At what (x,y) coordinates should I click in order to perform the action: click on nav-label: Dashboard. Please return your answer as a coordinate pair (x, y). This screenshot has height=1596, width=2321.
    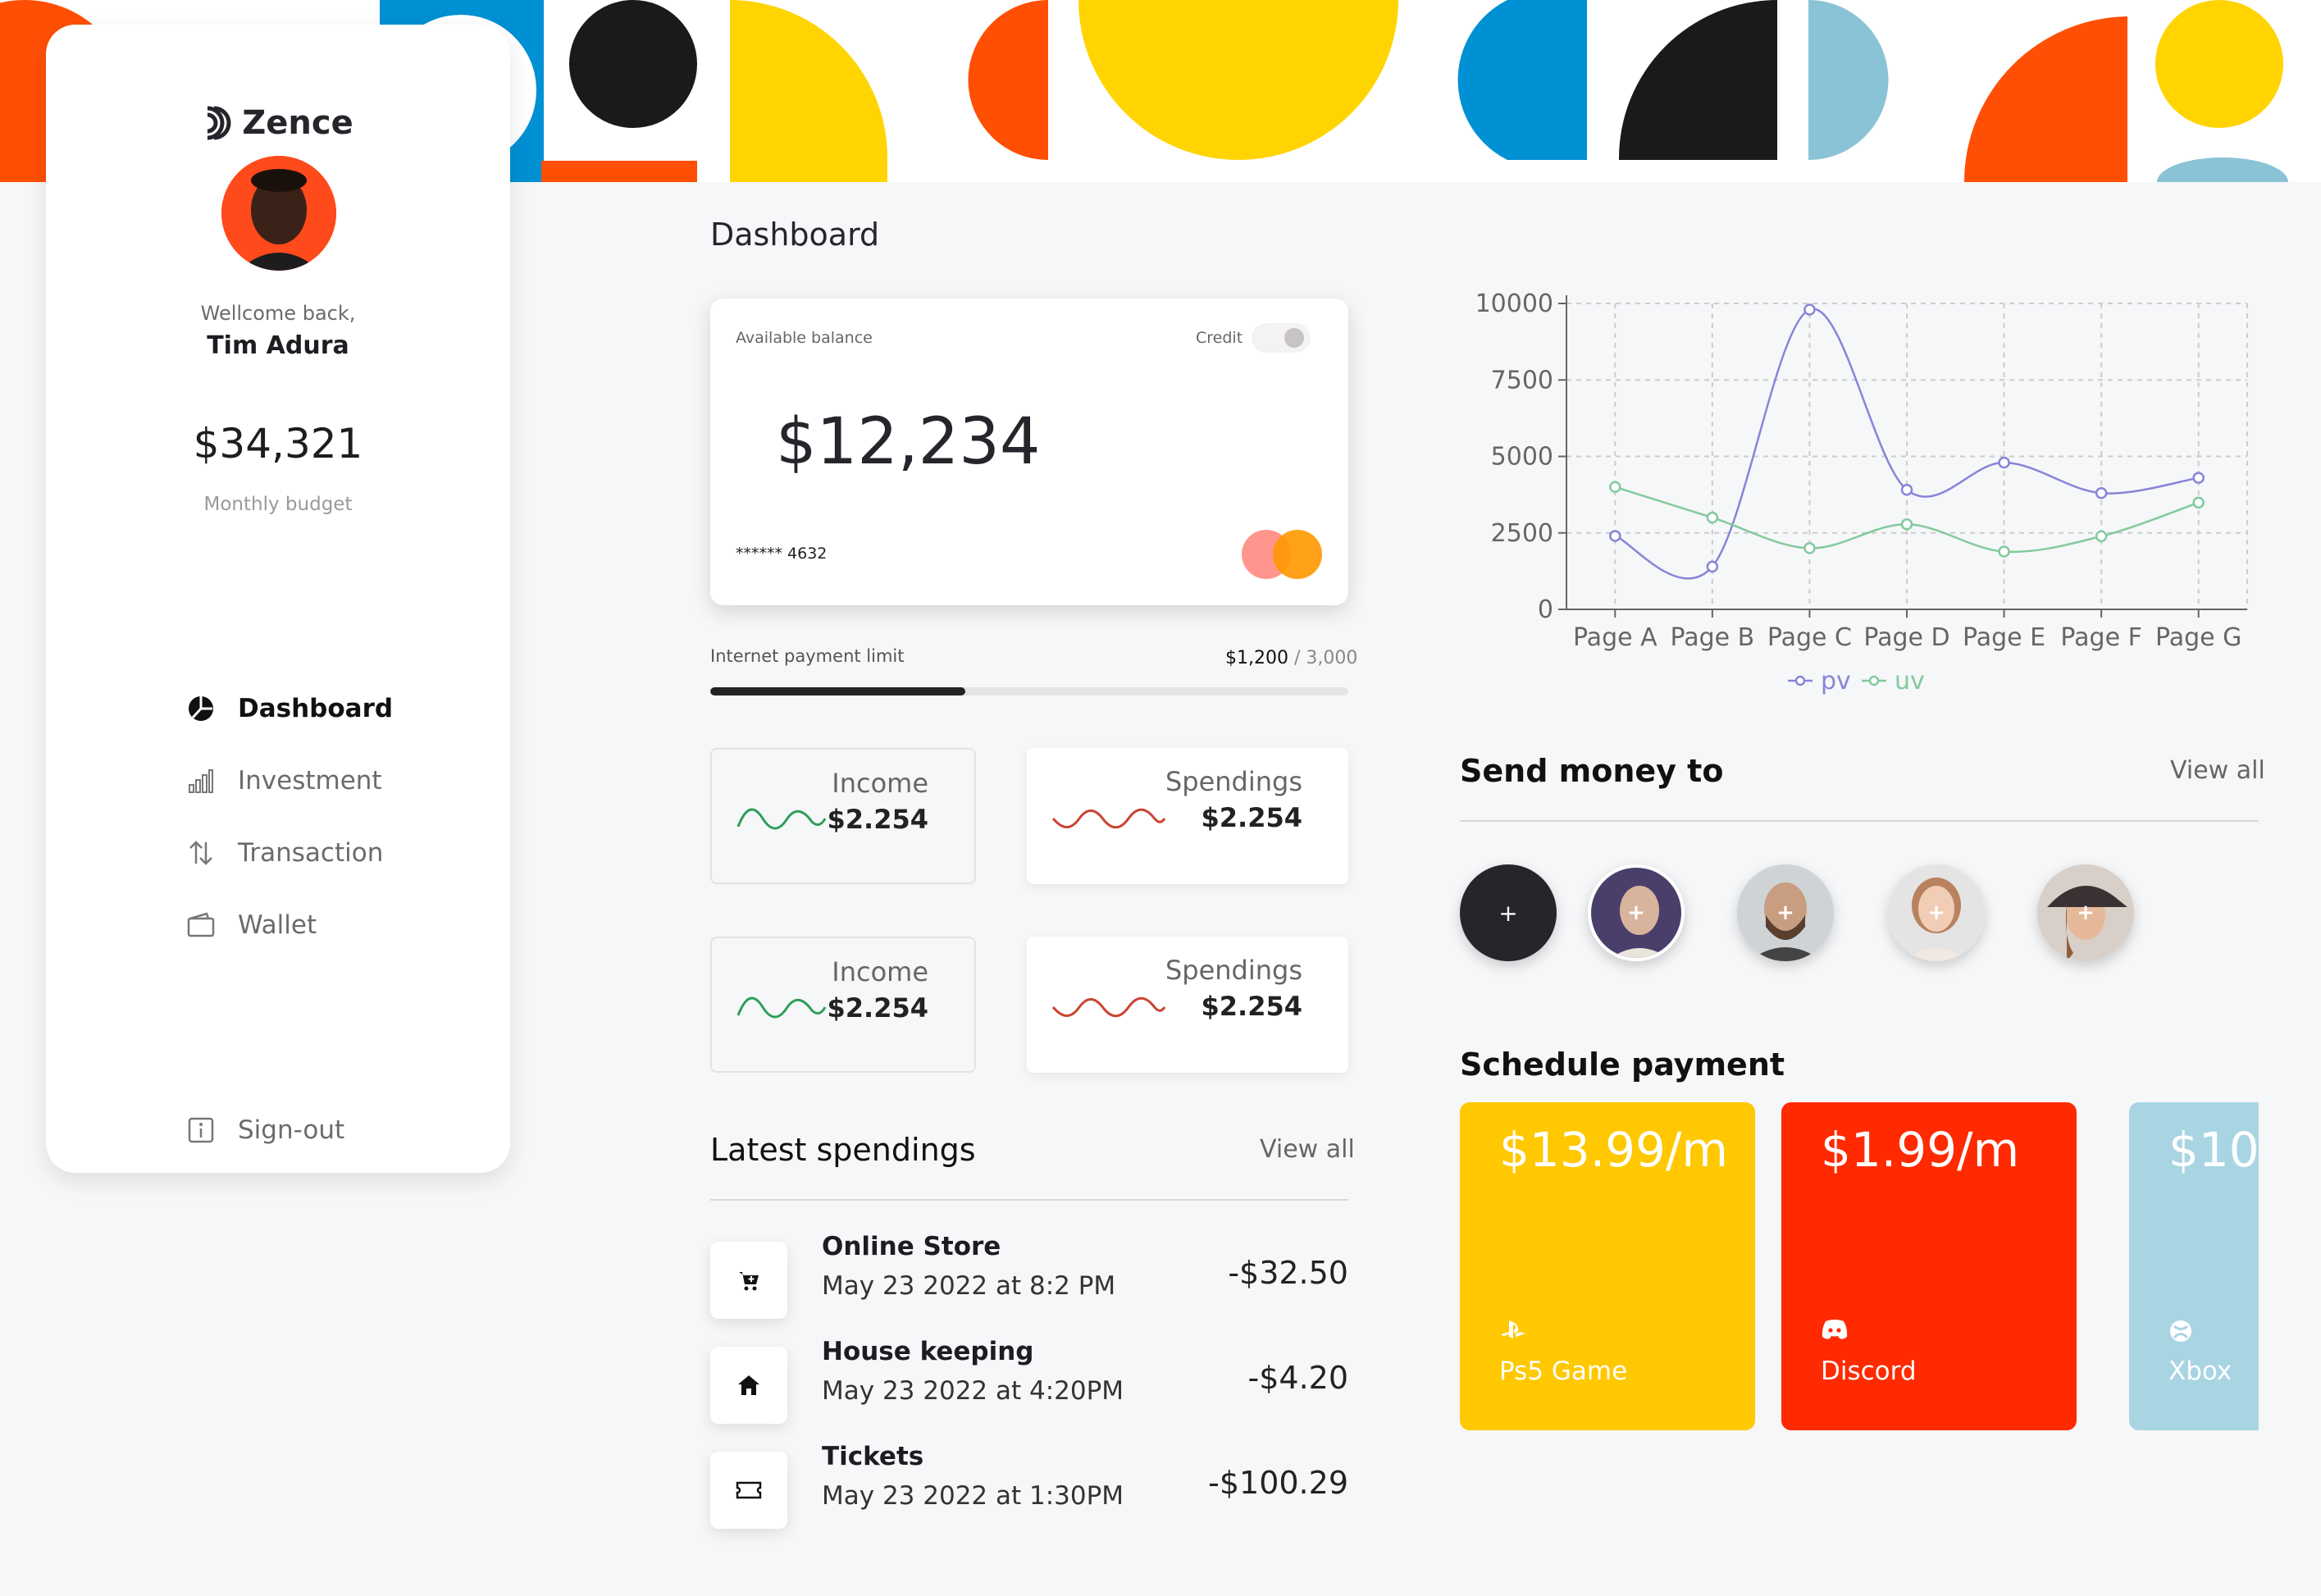
    Looking at the image, I should click on (316, 708).